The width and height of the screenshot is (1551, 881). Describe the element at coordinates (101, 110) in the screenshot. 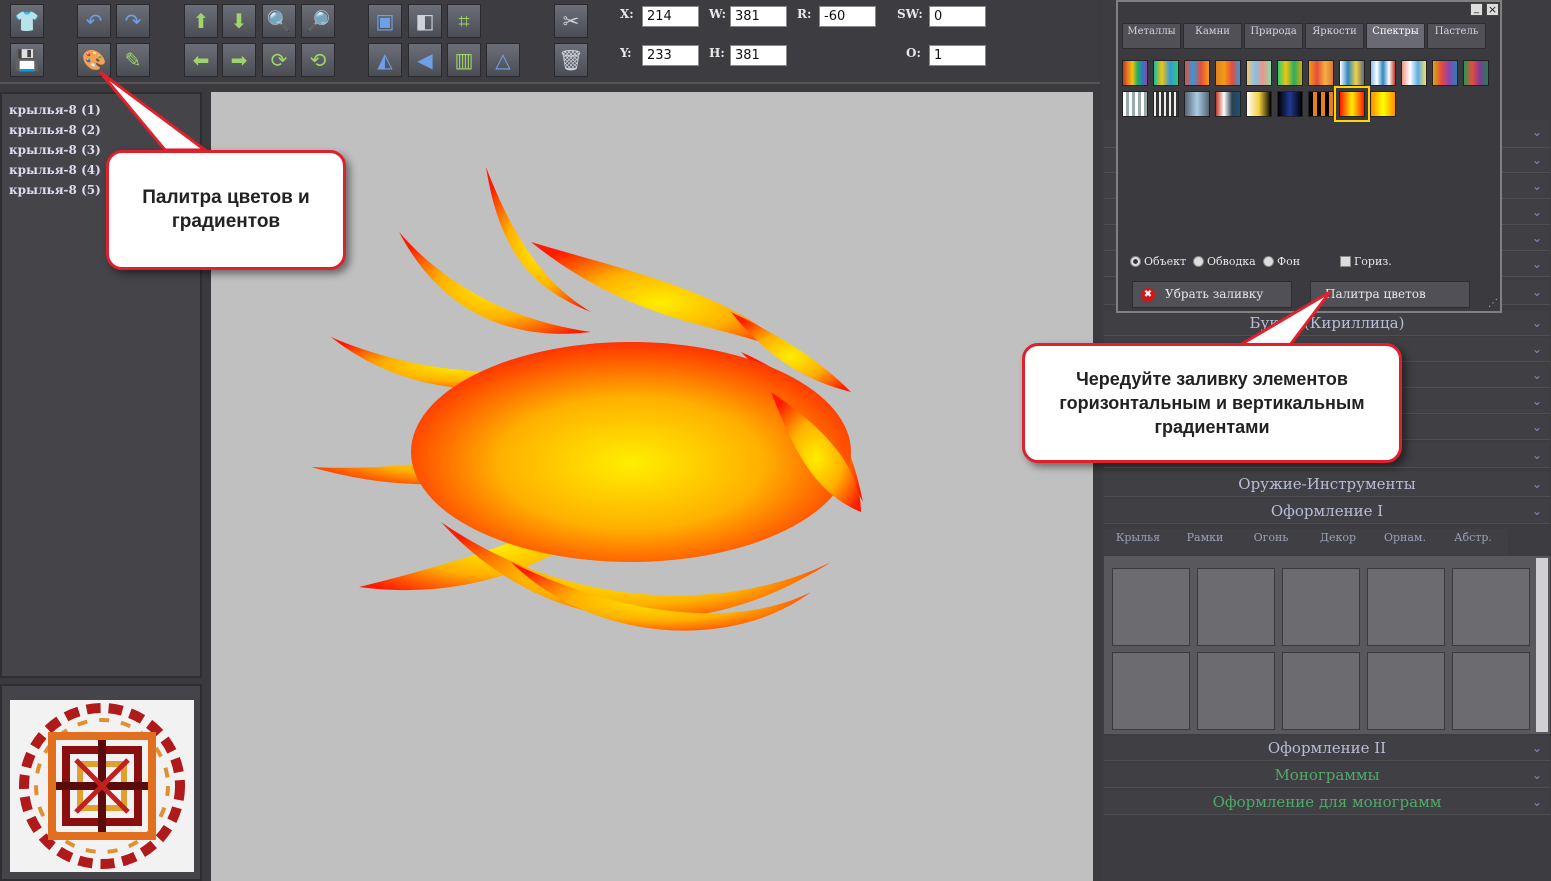

I see `layer-item: крылья-8 (1)` at that location.